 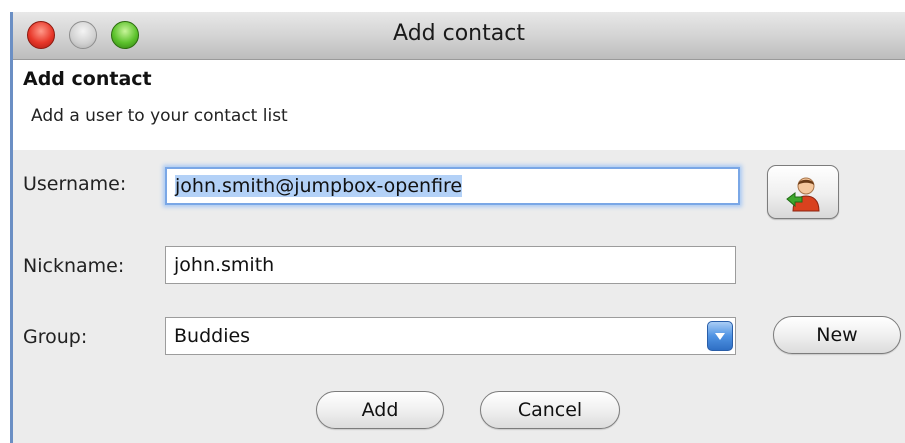 I want to click on group-selected-value: Buddies, so click(x=212, y=336).